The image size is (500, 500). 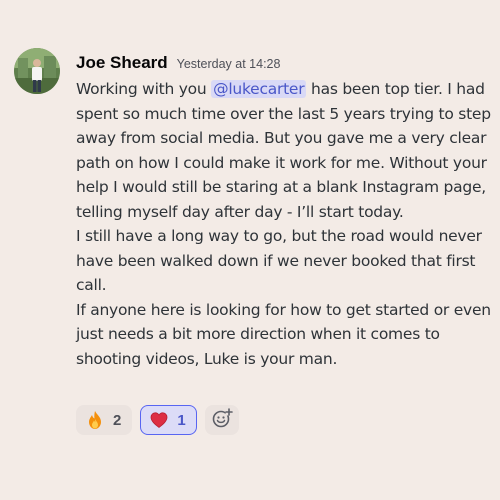 I want to click on avatar, so click(x=37, y=71).